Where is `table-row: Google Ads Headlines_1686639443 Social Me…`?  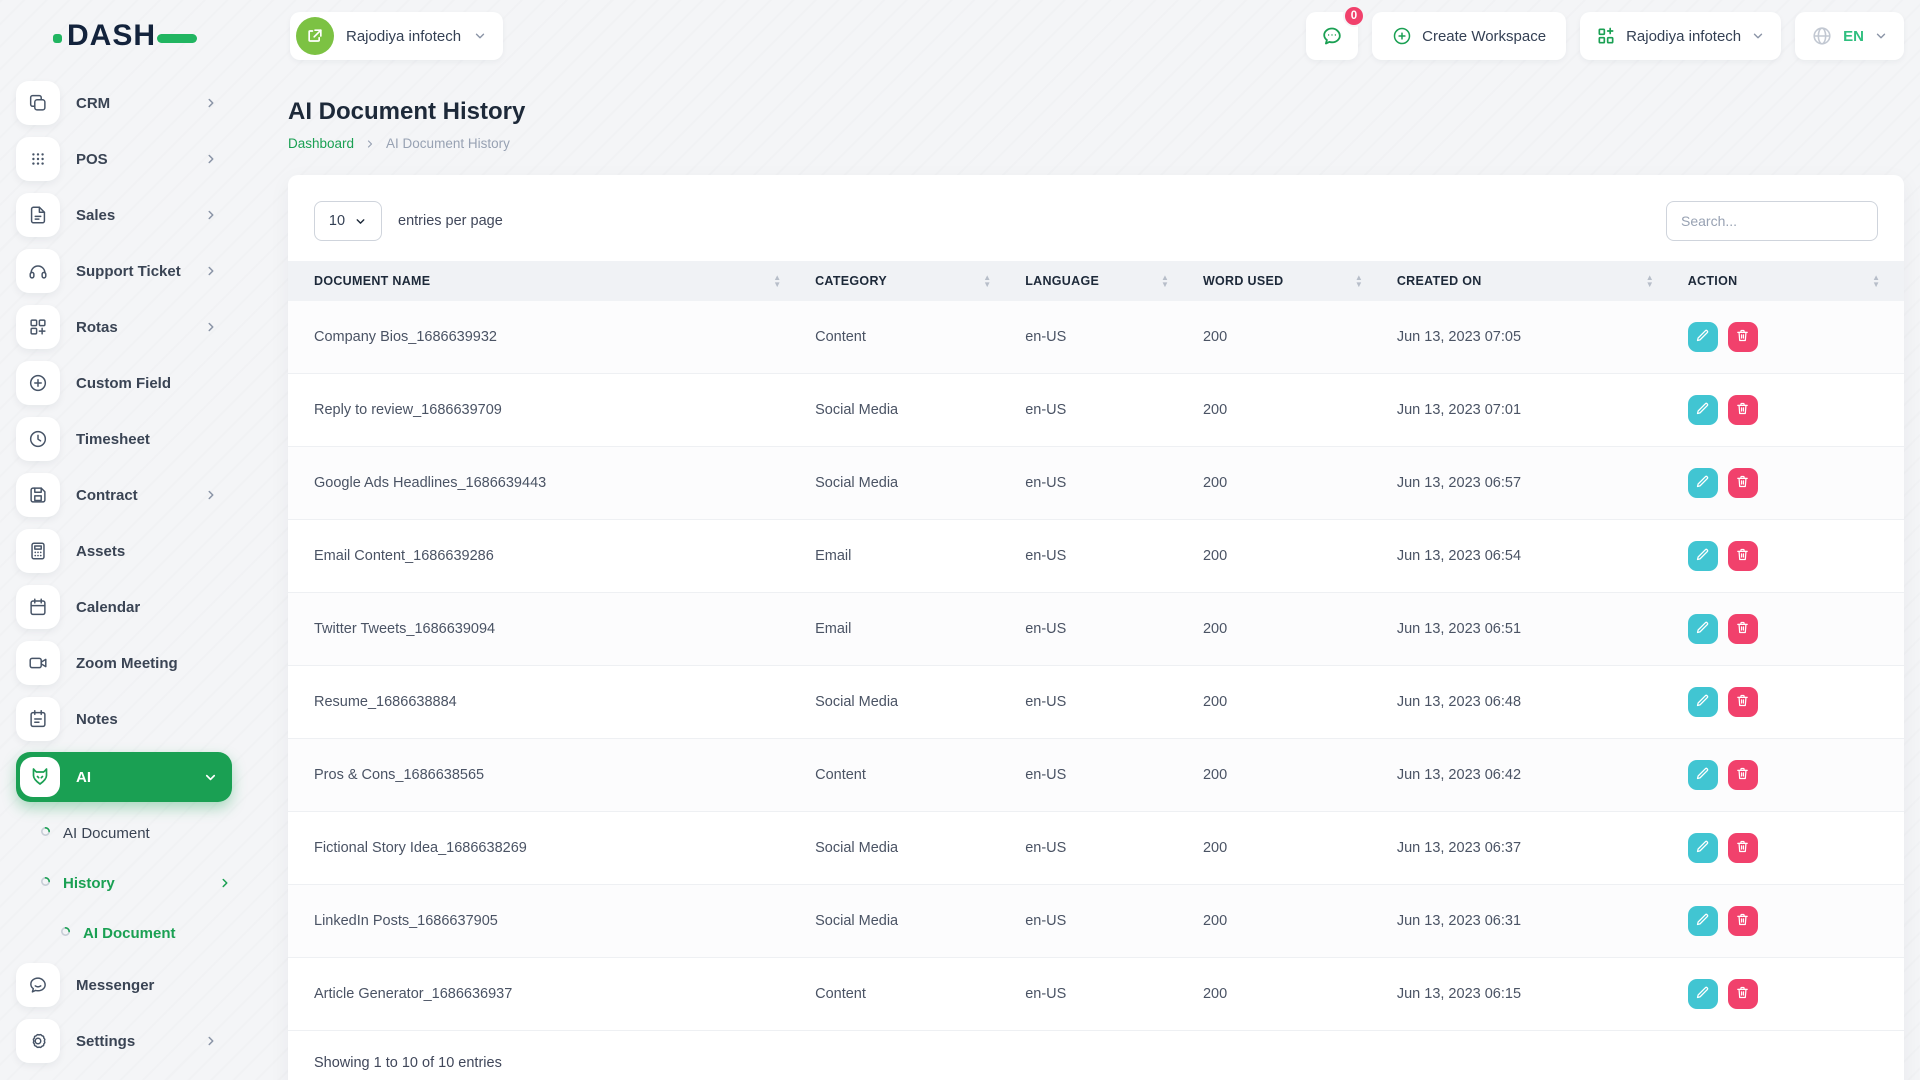
table-row: Google Ads Headlines_1686639443 Social Me… is located at coordinates (1096, 483).